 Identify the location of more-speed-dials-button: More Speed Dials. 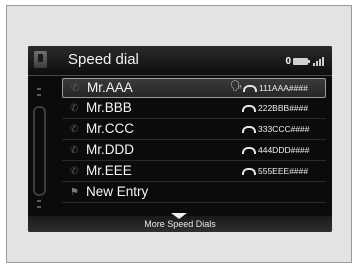
(180, 222).